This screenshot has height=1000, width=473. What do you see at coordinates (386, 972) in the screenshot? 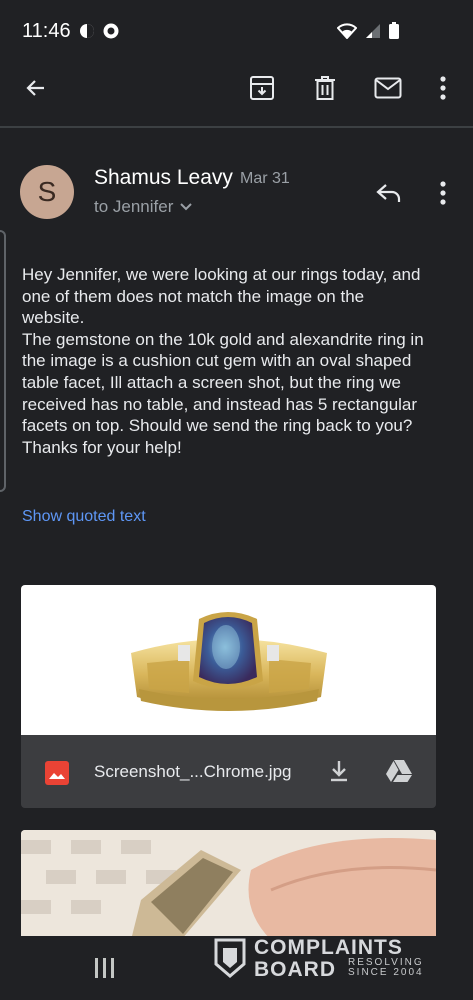
I see `watermark-line4: SINCE 2004` at bounding box center [386, 972].